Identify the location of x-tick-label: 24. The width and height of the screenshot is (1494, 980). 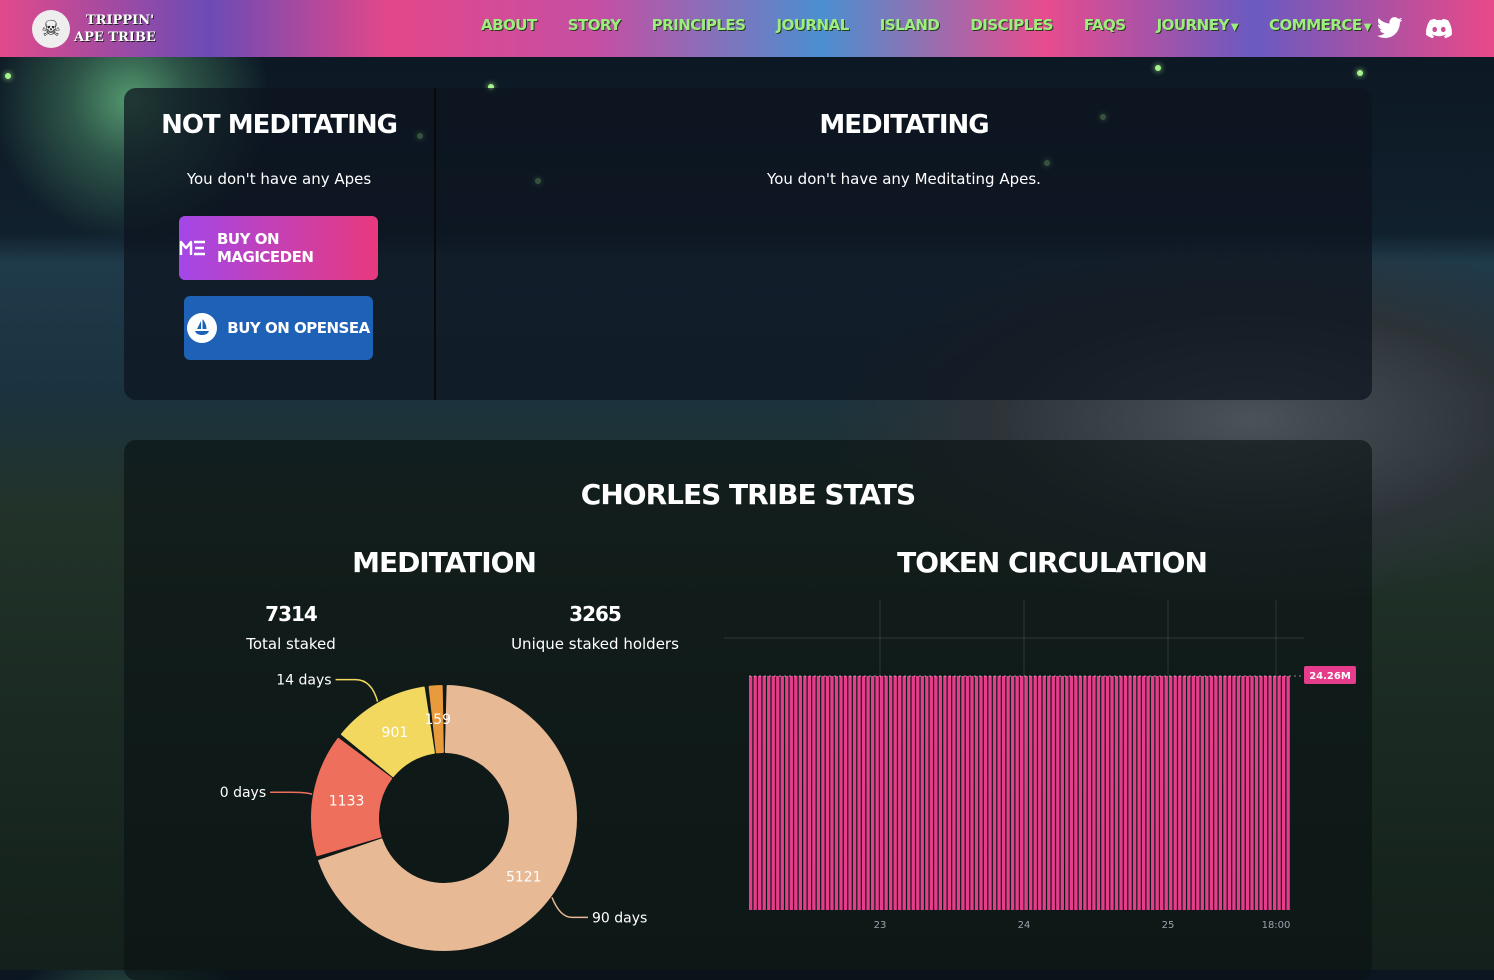
(1024, 925).